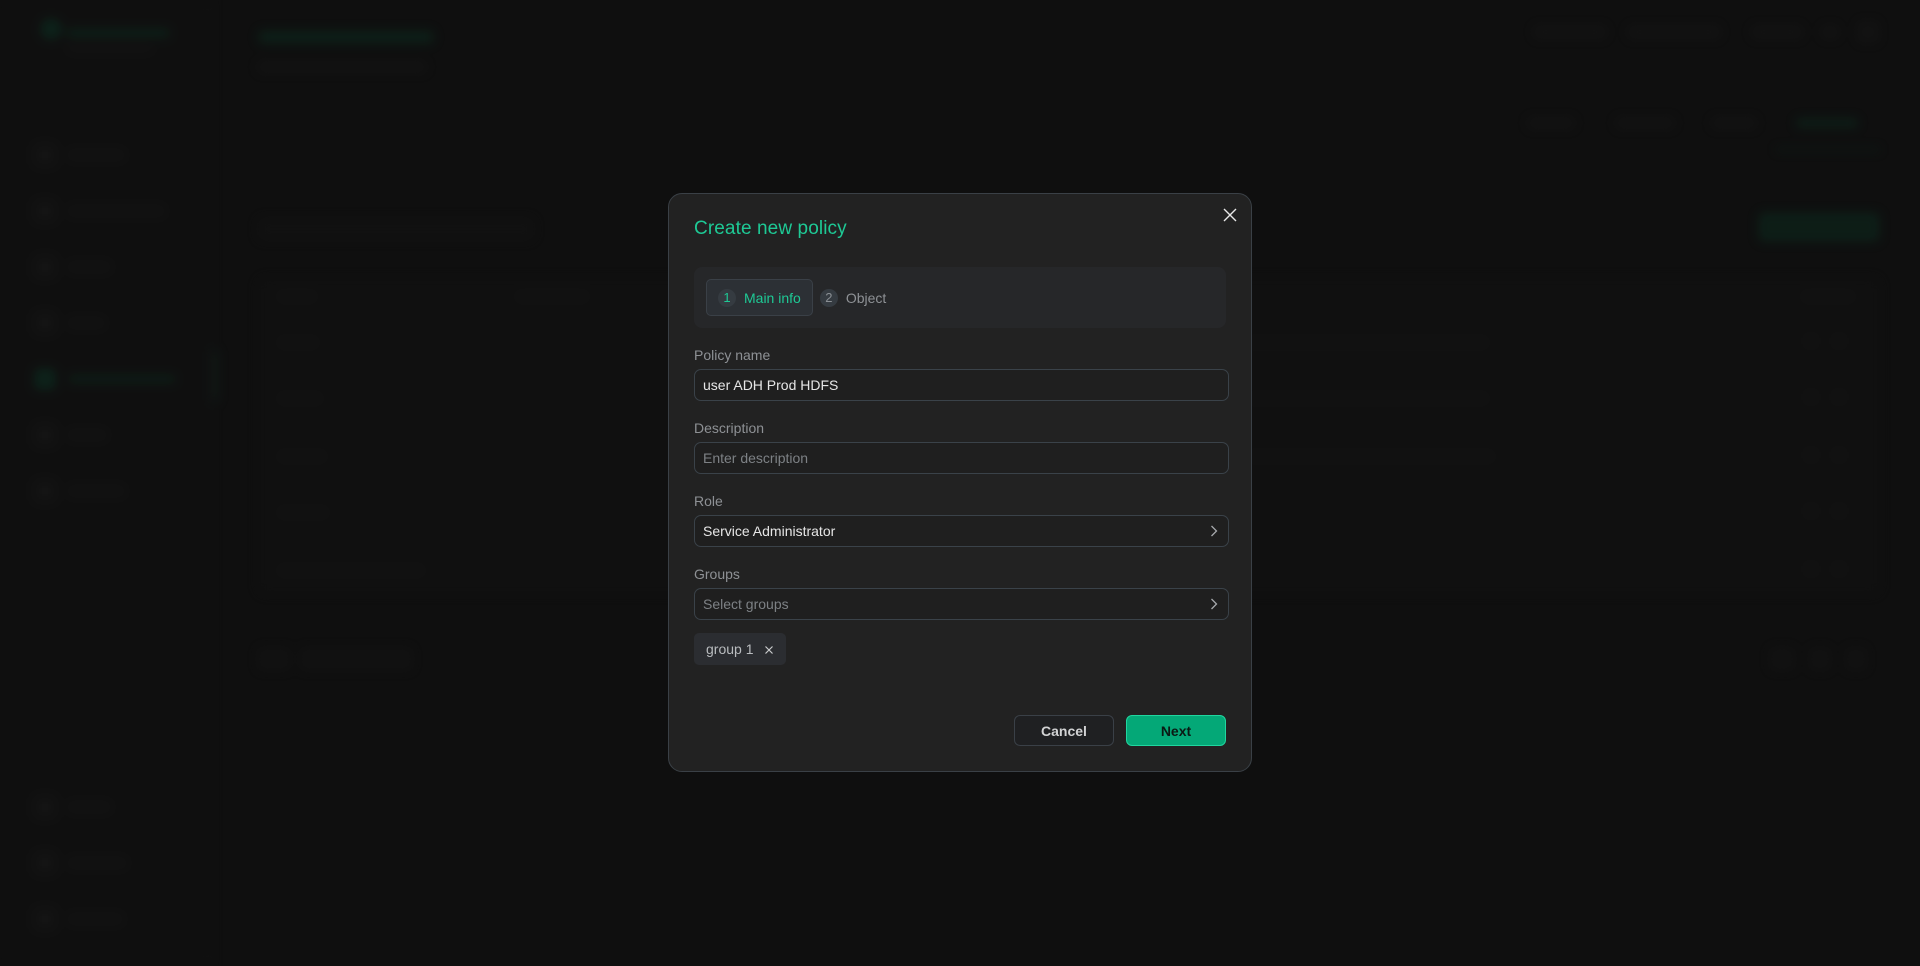  I want to click on description-label: Description, so click(729, 428).